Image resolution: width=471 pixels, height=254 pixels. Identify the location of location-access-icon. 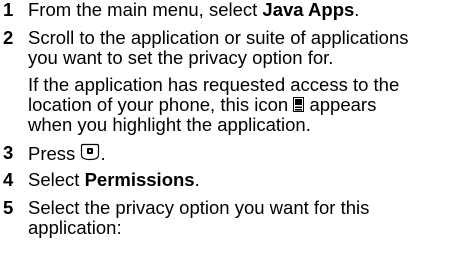
(299, 104).